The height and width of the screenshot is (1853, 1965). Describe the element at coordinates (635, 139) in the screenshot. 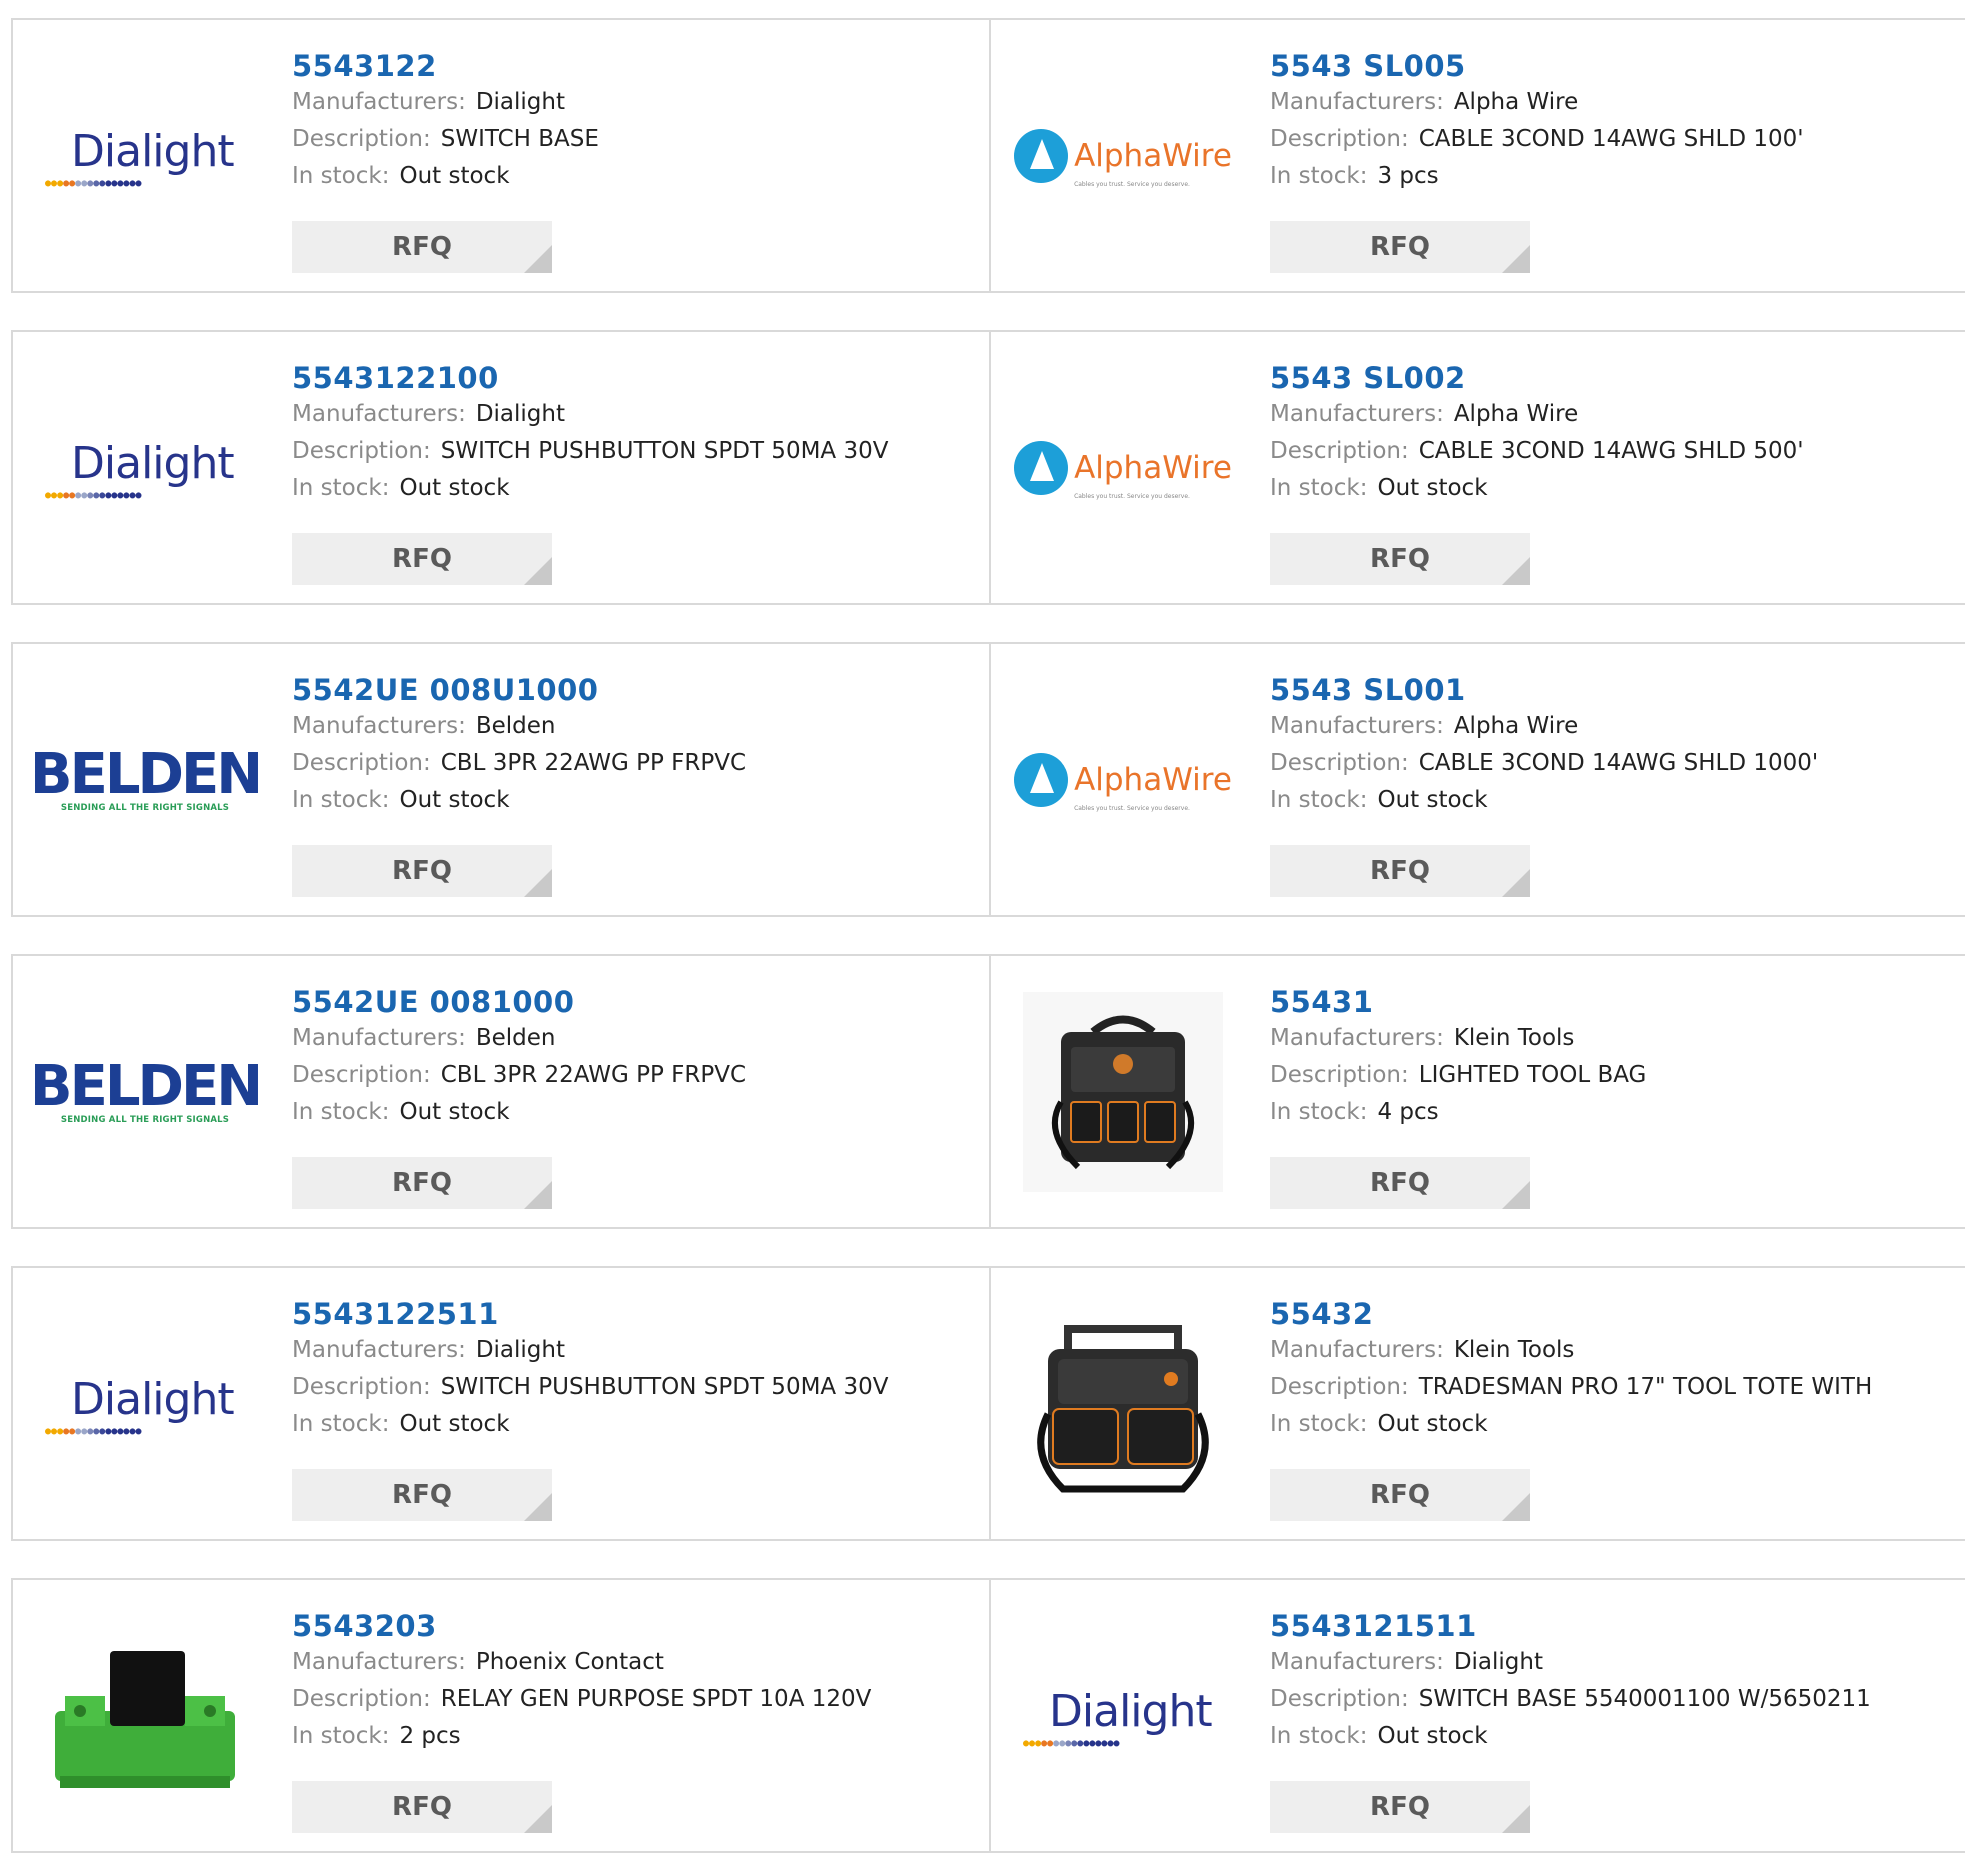

I see `description-row: Description: SWITCH BASE` at that location.